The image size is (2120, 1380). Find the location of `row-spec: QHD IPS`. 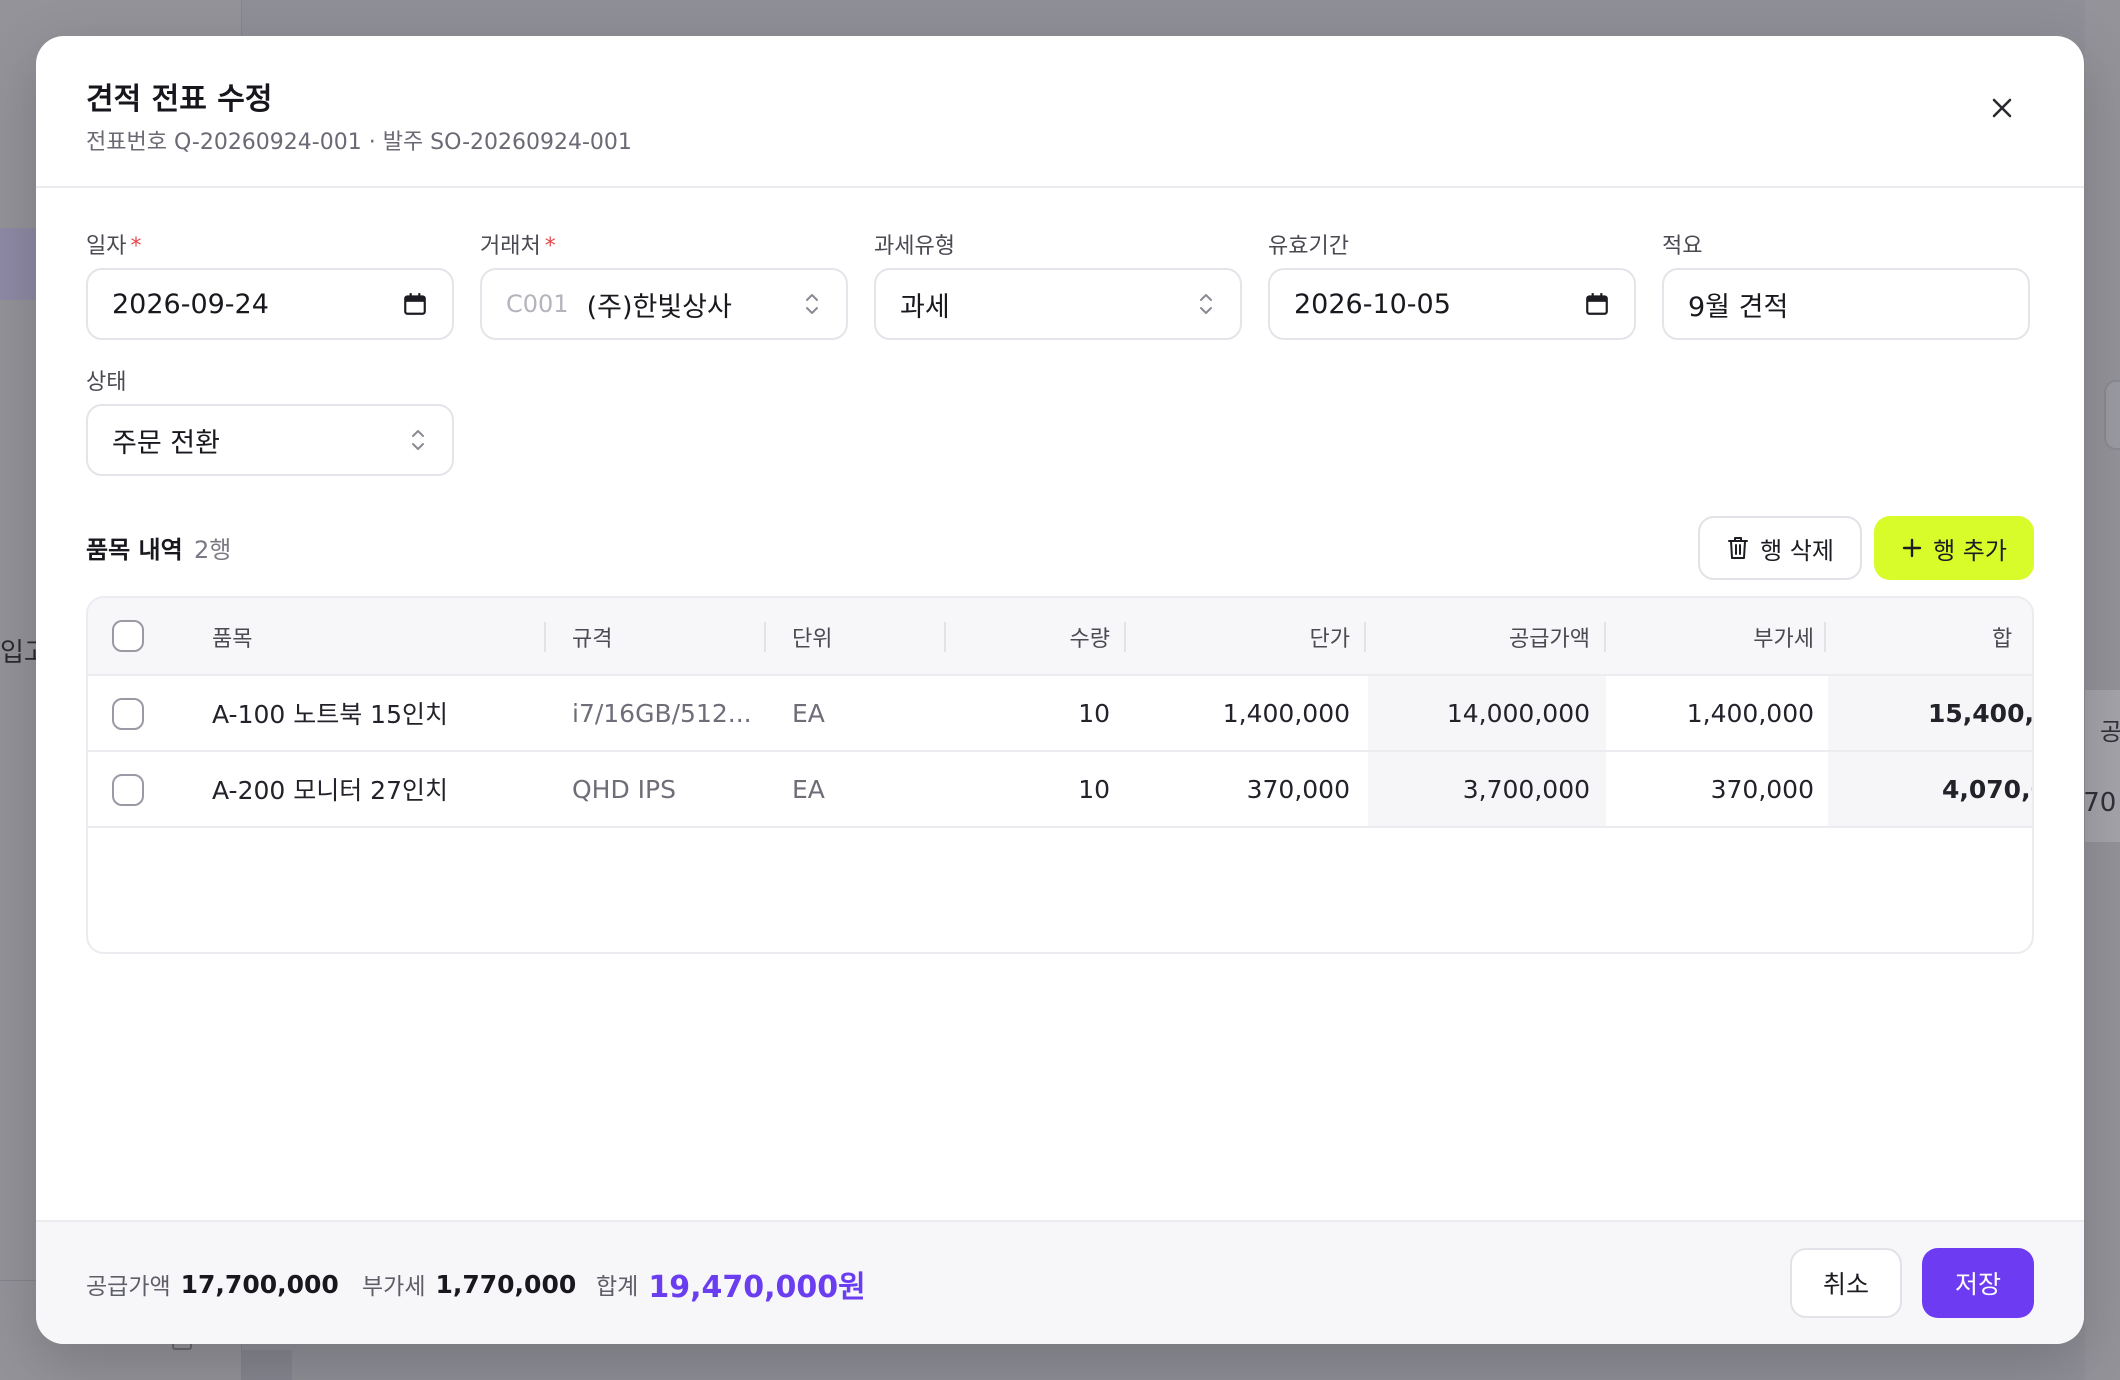

row-spec: QHD IPS is located at coordinates (624, 789).